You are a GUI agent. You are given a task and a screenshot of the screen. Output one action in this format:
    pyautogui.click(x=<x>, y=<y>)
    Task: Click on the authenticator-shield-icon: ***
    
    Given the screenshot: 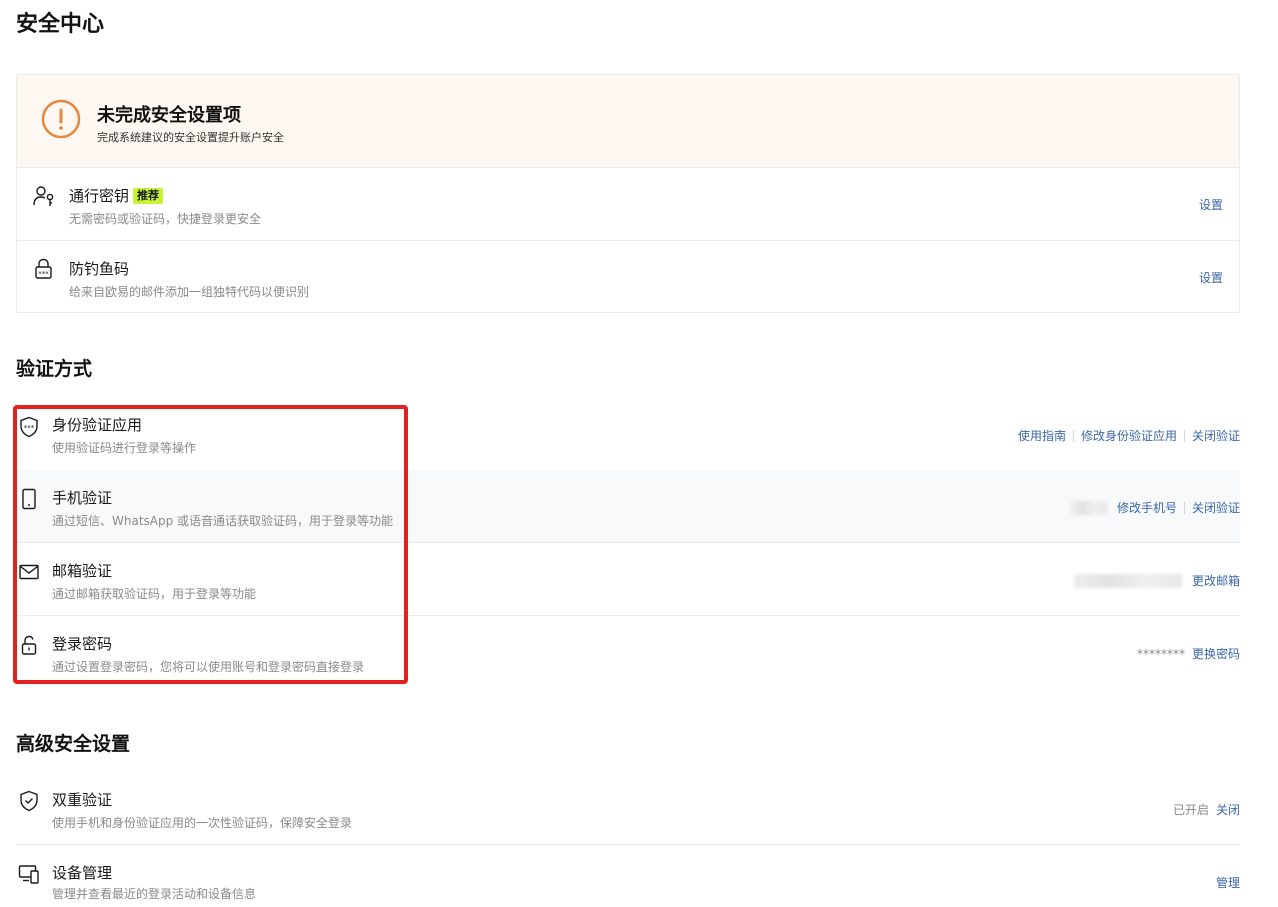 What is the action you would take?
    pyautogui.click(x=29, y=427)
    